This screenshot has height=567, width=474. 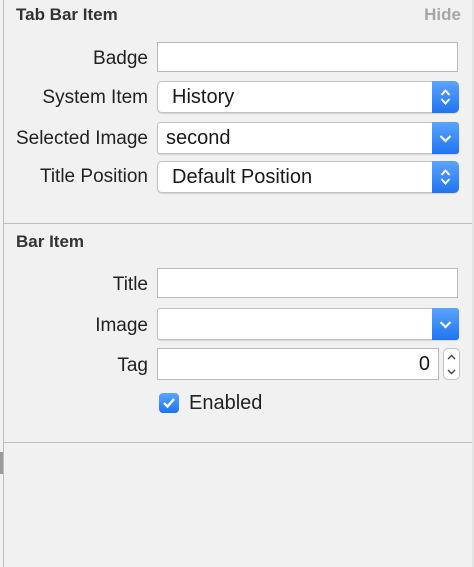 I want to click on image-combobox, so click(x=308, y=324).